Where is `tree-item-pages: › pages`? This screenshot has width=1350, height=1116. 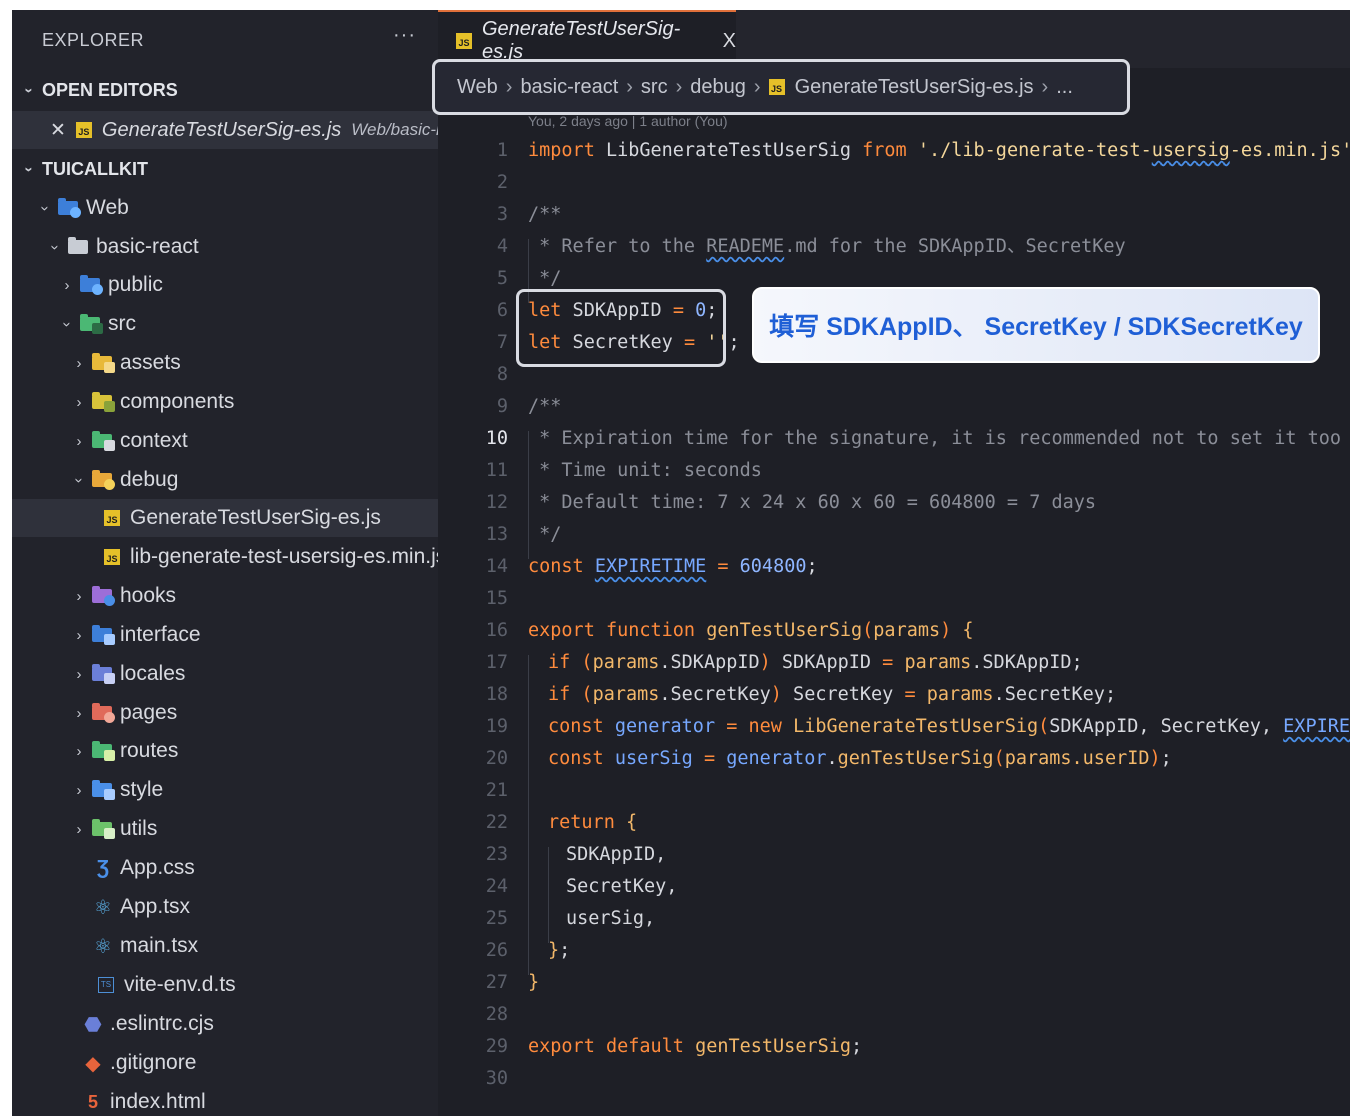 tree-item-pages: › pages is located at coordinates (225, 713).